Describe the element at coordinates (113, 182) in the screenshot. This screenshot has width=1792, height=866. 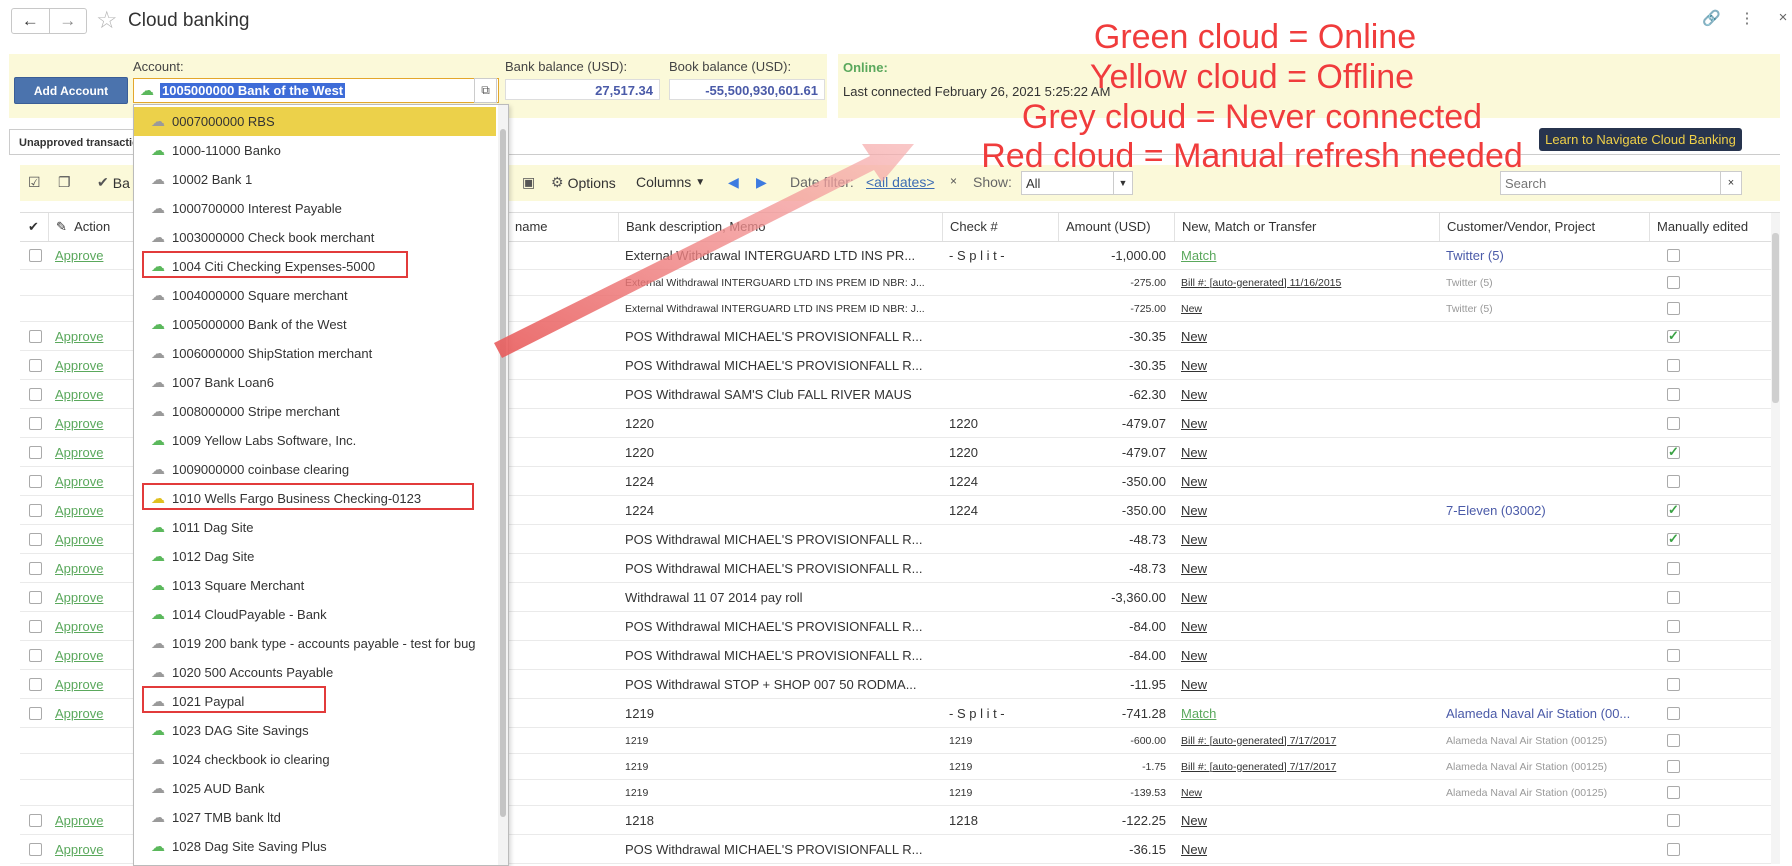
I see `batch-button: ✔ Ba` at that location.